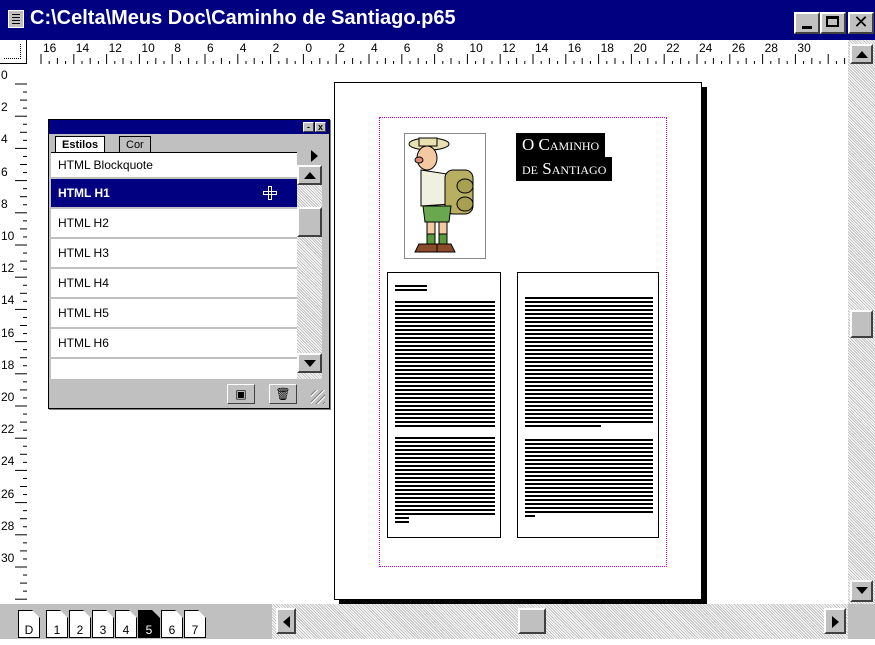 The width and height of the screenshot is (875, 645). I want to click on tab-cor: Cor, so click(135, 144).